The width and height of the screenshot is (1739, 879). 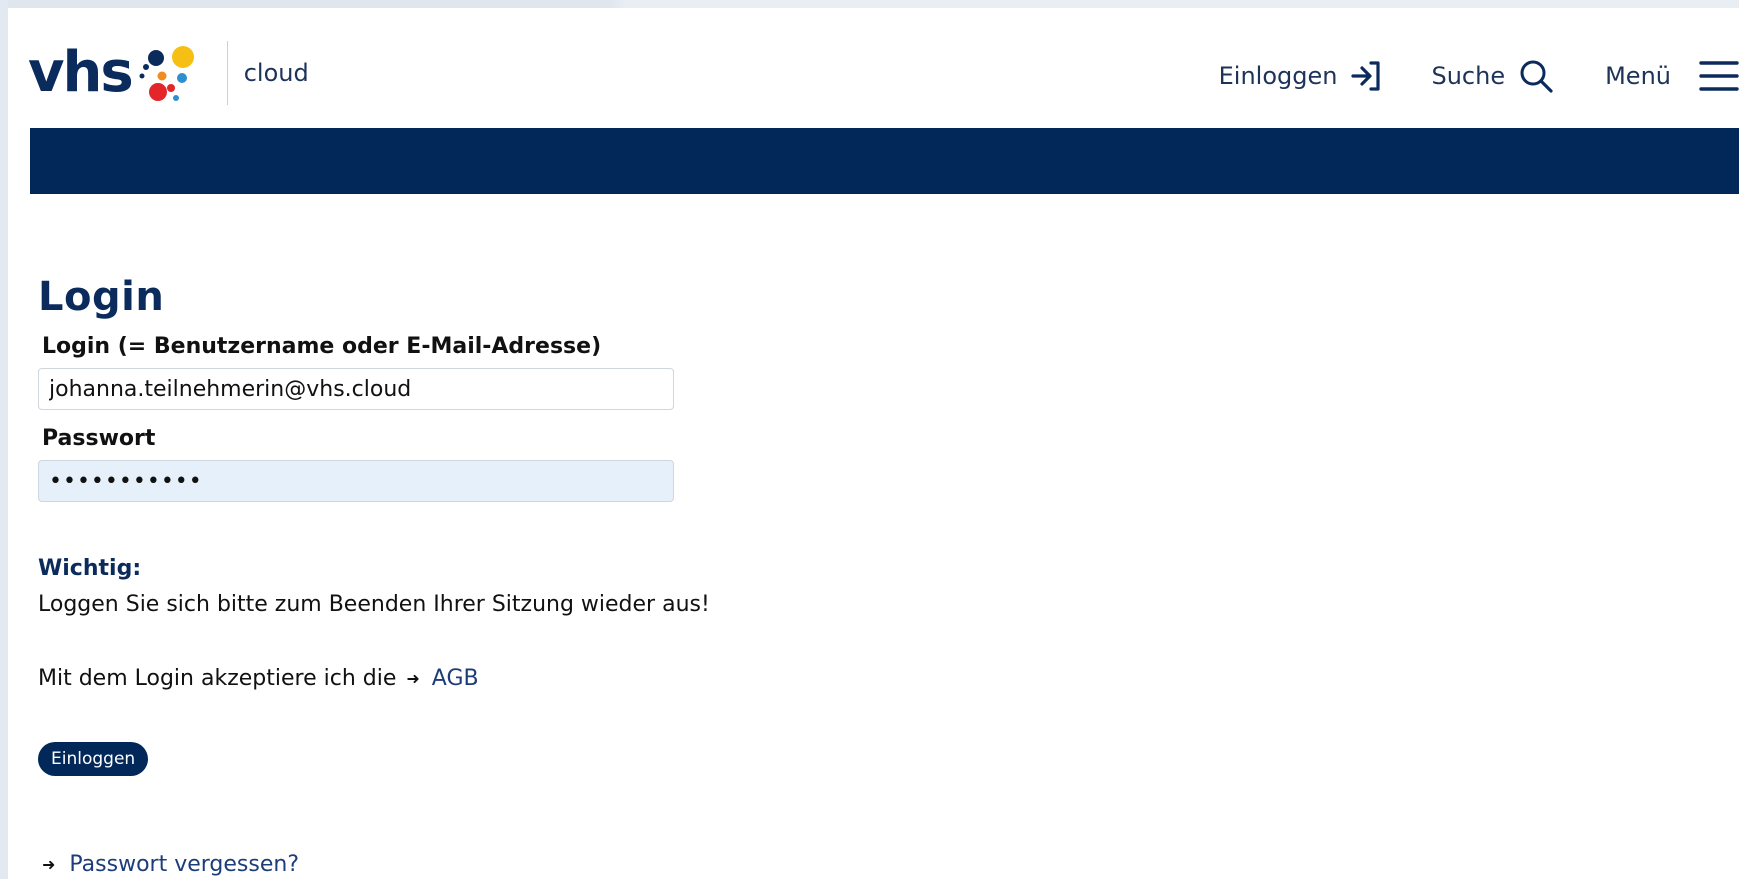 What do you see at coordinates (4, 439) in the screenshot?
I see `browser-left-strip` at bounding box center [4, 439].